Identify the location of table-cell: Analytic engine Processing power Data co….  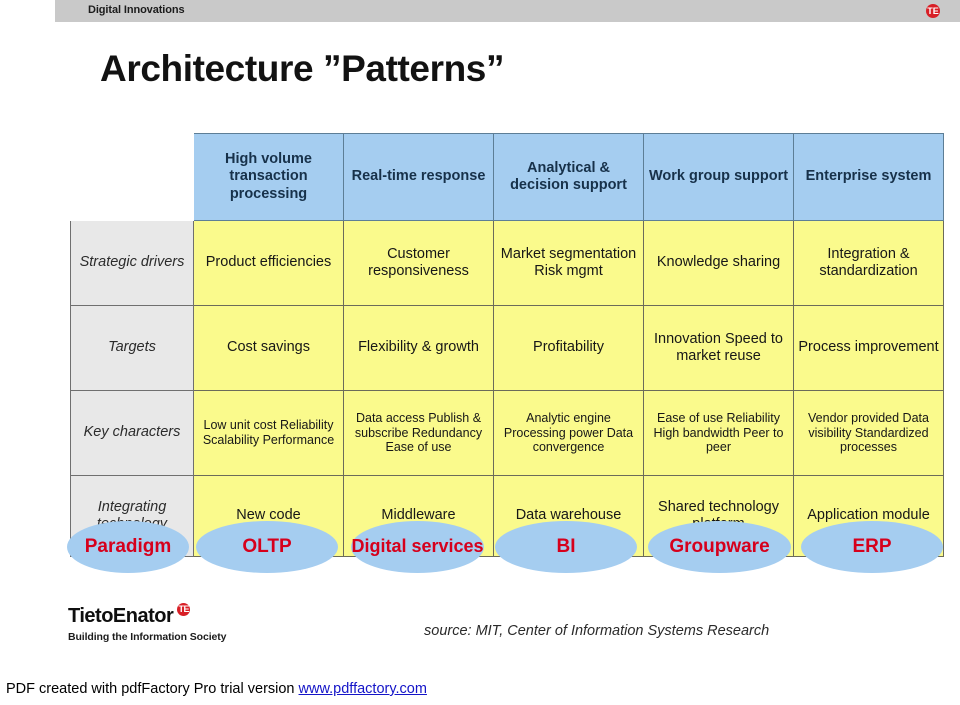
(568, 433).